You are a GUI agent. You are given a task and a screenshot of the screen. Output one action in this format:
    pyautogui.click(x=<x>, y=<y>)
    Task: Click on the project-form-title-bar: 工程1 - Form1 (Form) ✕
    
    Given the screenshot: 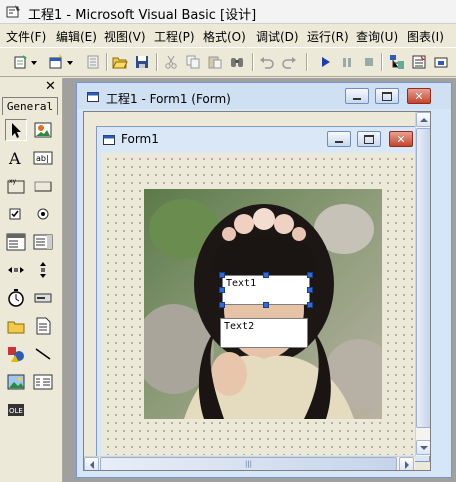 What is the action you would take?
    pyautogui.click(x=264, y=96)
    